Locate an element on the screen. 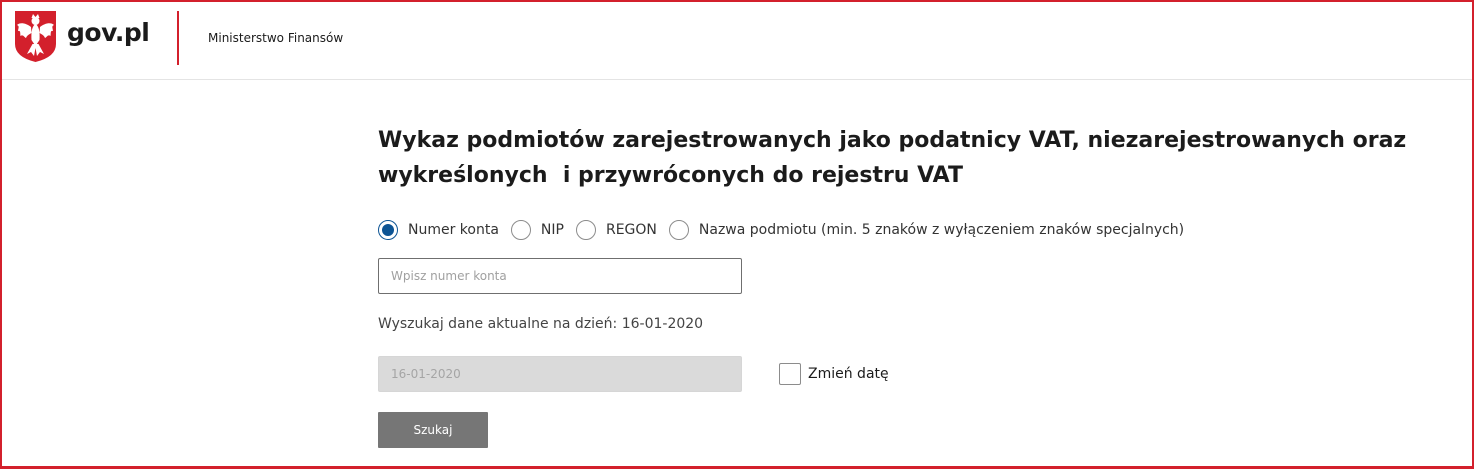 The height and width of the screenshot is (469, 1474). radio-label-regon: REGON is located at coordinates (631, 230).